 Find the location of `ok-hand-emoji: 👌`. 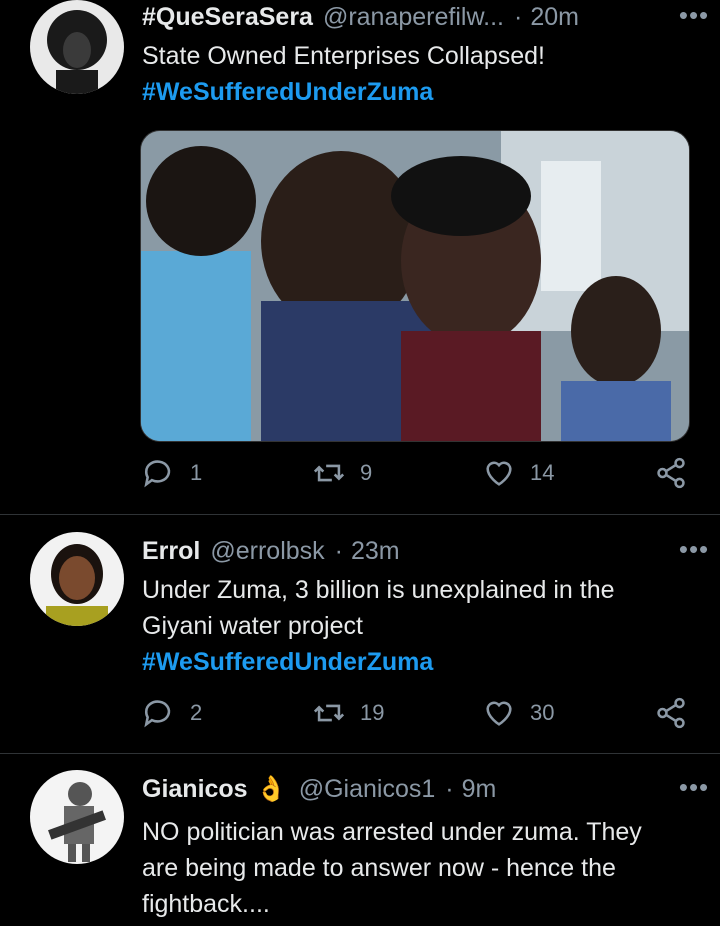

ok-hand-emoji: 👌 is located at coordinates (271, 788).